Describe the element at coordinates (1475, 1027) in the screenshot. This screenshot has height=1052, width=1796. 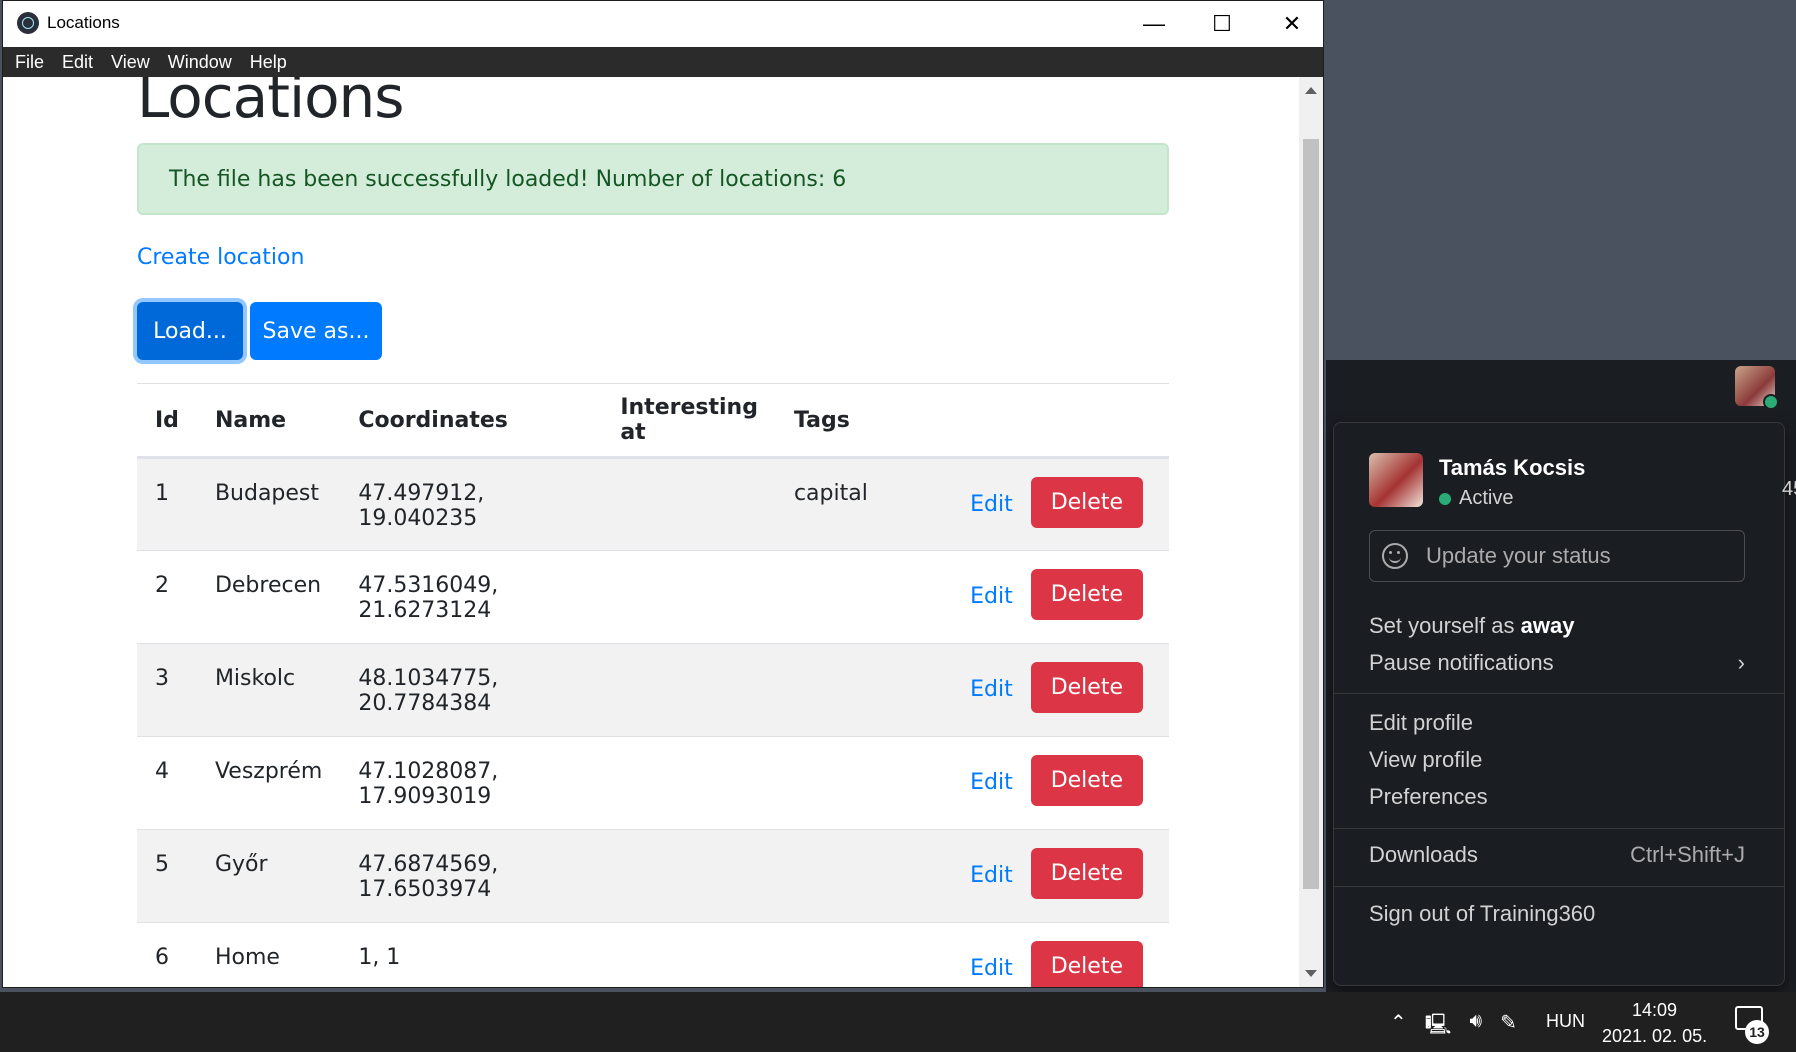
I see `volume-icon: 🔊︎` at that location.